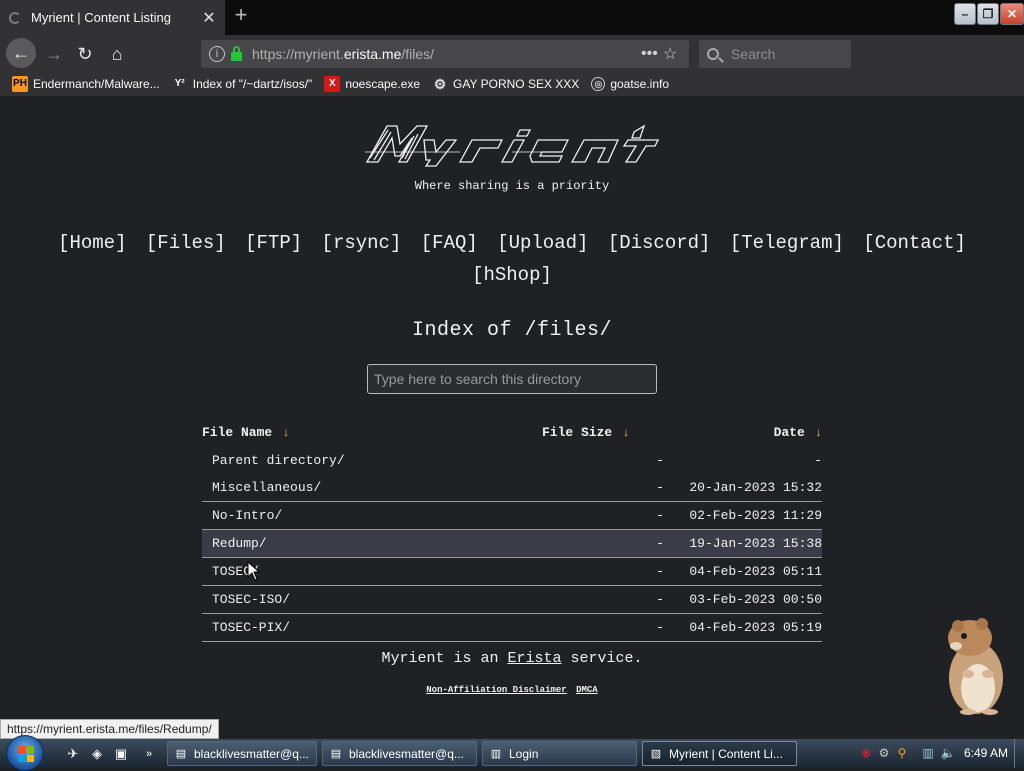 Image resolution: width=1024 pixels, height=771 pixels. Describe the element at coordinates (121, 754) in the screenshot. I see `show-desktop-icon: ▣` at that location.